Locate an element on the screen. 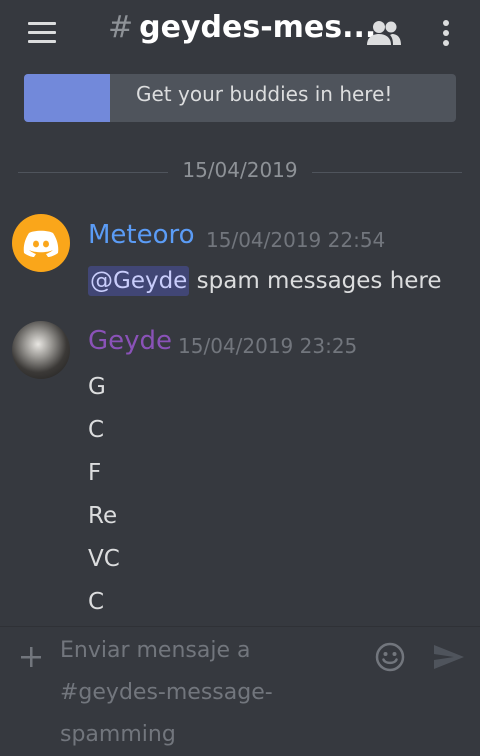 This screenshot has height=756, width=480. emoji-icon is located at coordinates (390, 657).